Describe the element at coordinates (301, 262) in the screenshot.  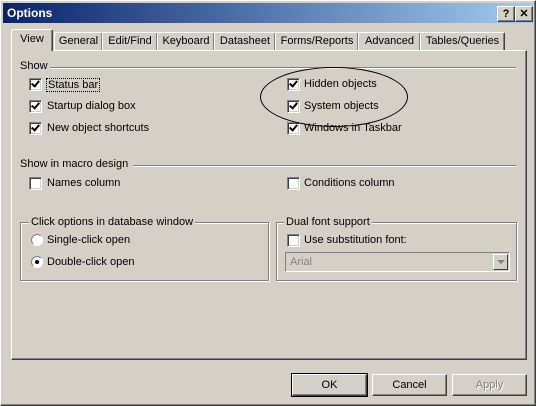
I see `substitution-font-value: Arial` at that location.